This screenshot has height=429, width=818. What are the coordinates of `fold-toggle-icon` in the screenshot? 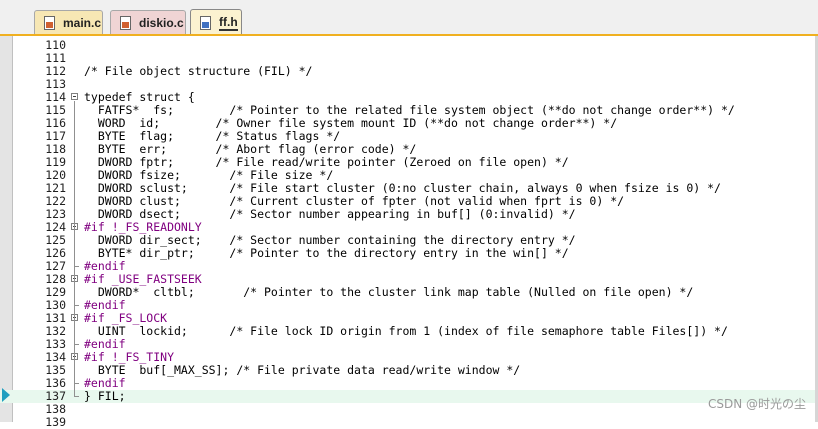 It's located at (74, 96).